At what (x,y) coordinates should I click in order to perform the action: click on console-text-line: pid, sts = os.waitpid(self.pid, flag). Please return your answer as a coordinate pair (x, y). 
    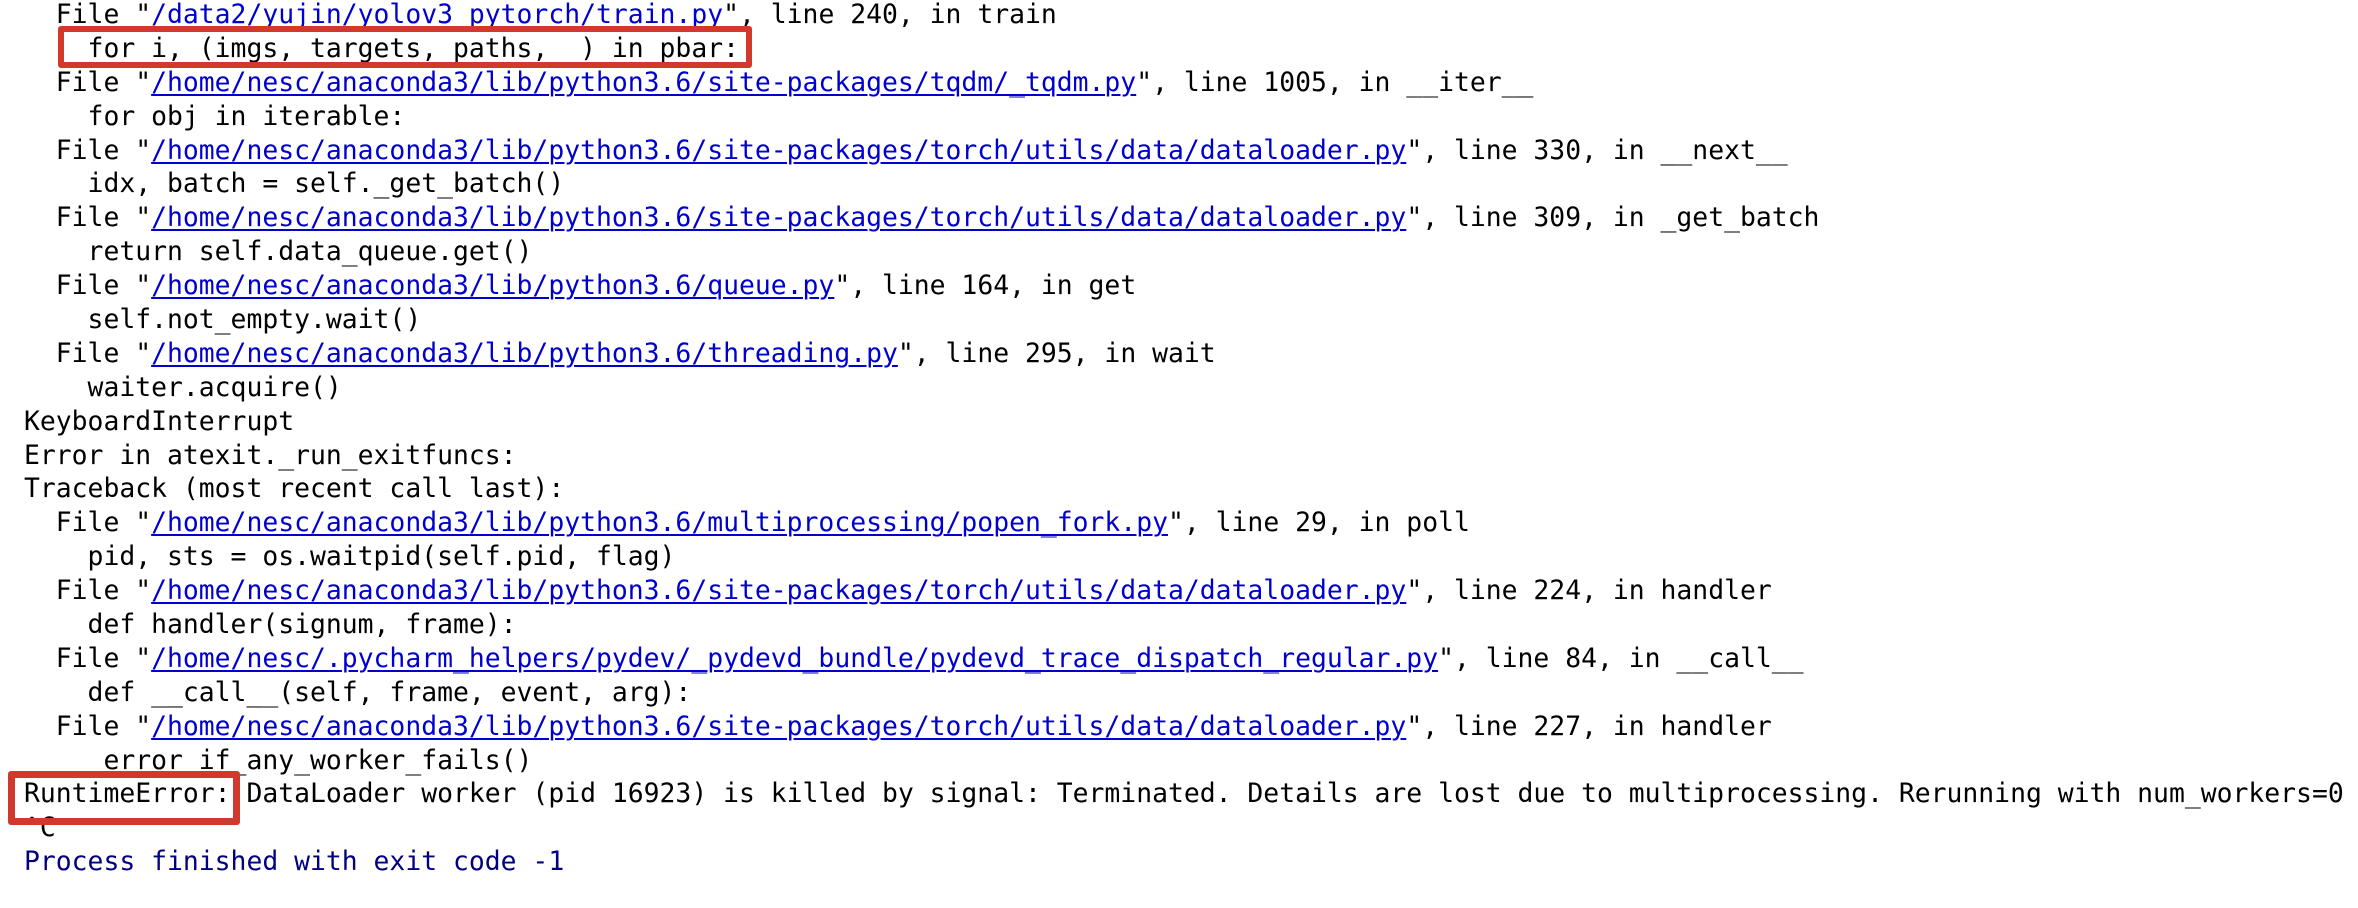
    Looking at the image, I should click on (350, 557).